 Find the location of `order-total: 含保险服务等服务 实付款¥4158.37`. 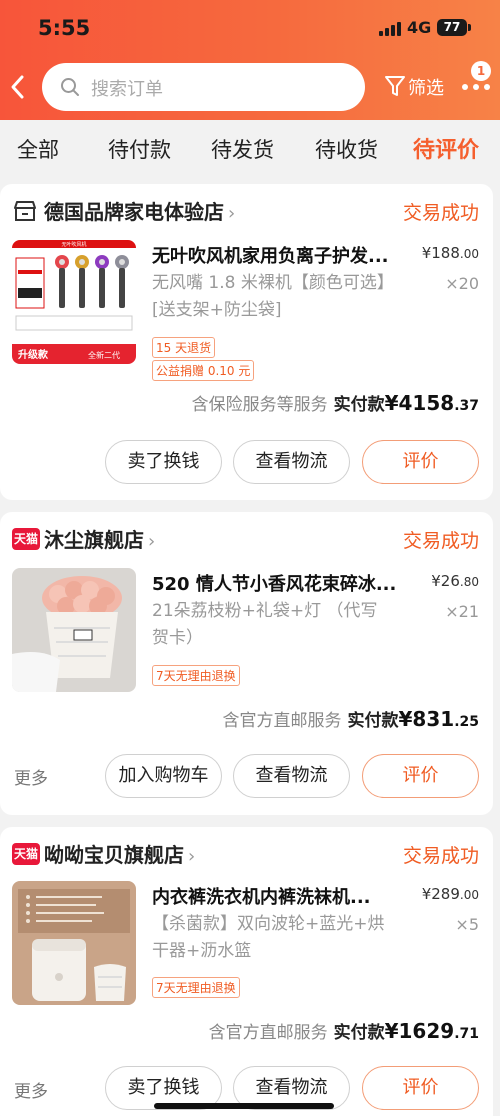

order-total: 含保险服务等服务 实付款¥4158.37 is located at coordinates (335, 402).